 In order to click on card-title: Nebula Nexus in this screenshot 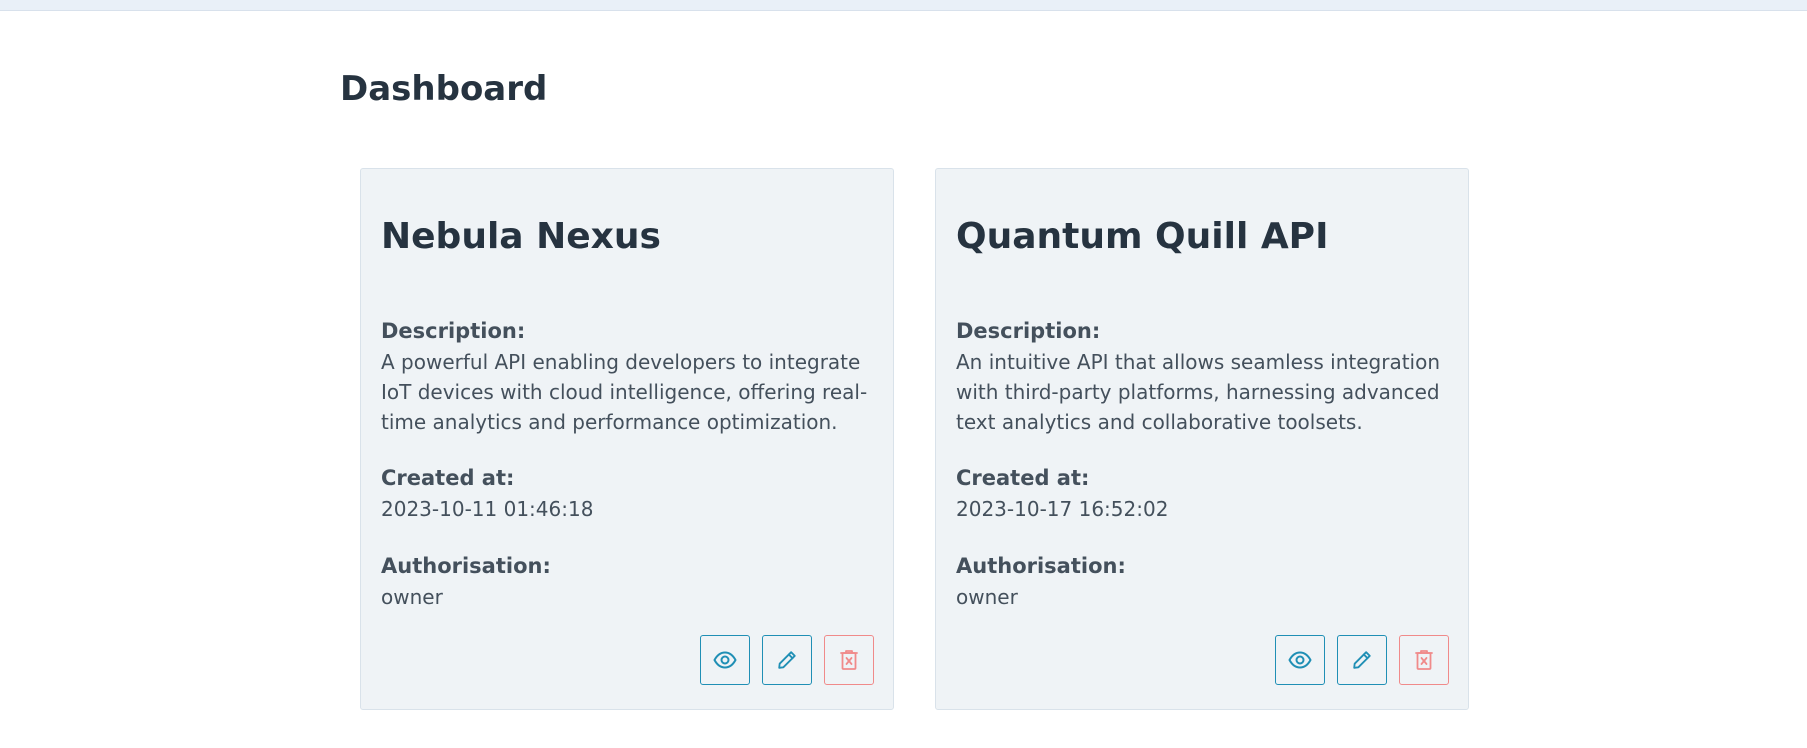, I will do `click(521, 236)`.